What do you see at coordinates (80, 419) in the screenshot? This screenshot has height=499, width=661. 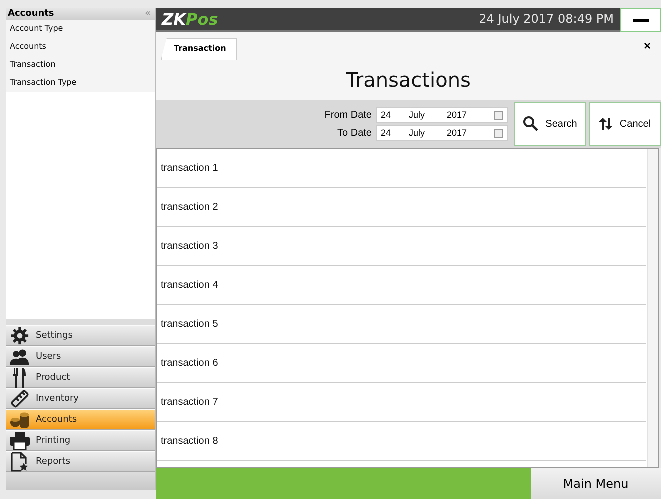 I see `module-item: Accounts` at bounding box center [80, 419].